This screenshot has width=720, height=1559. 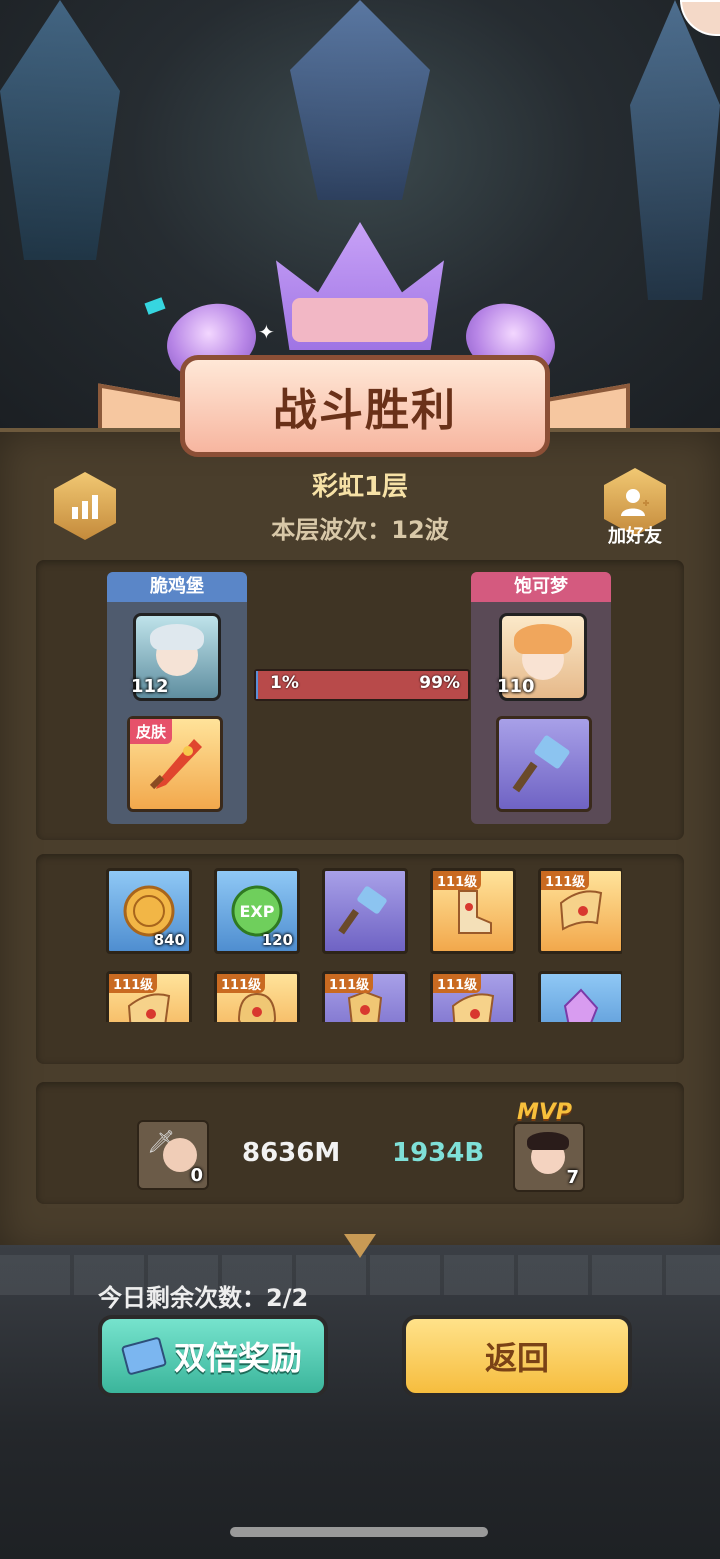 I want to click on right-damage-total: 1934B, so click(x=438, y=1153).